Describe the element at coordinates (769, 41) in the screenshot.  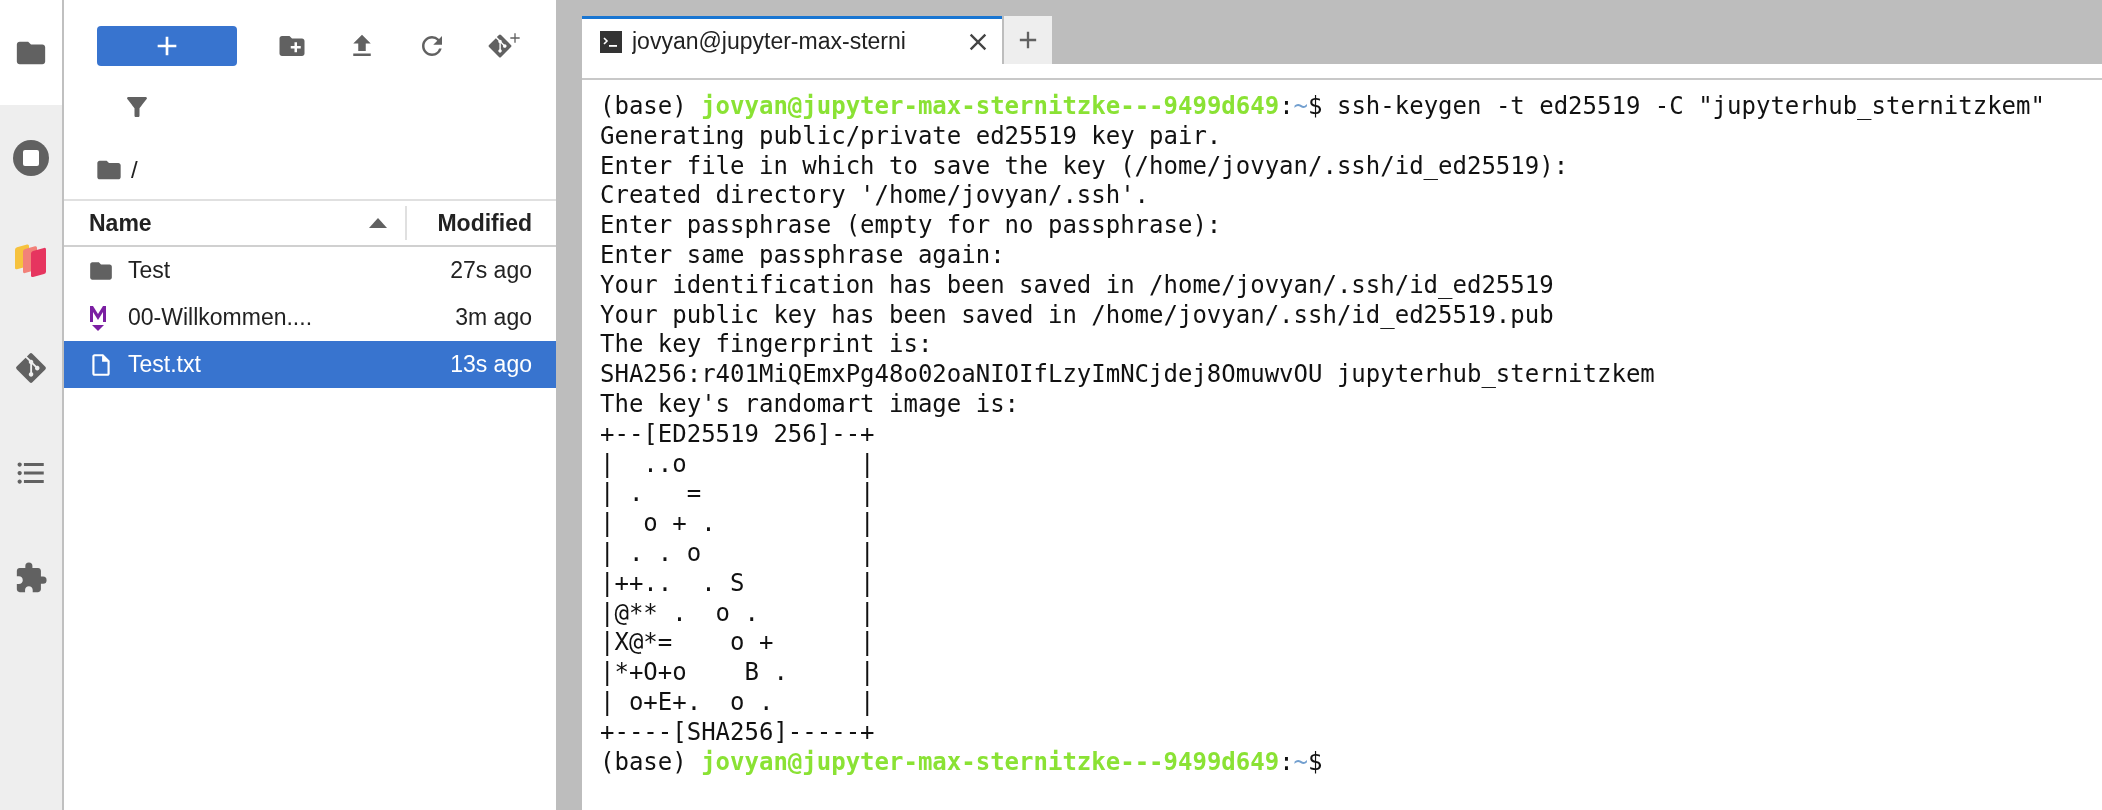
I see `tab-title: jovyan@jupyter-max-sterni` at that location.